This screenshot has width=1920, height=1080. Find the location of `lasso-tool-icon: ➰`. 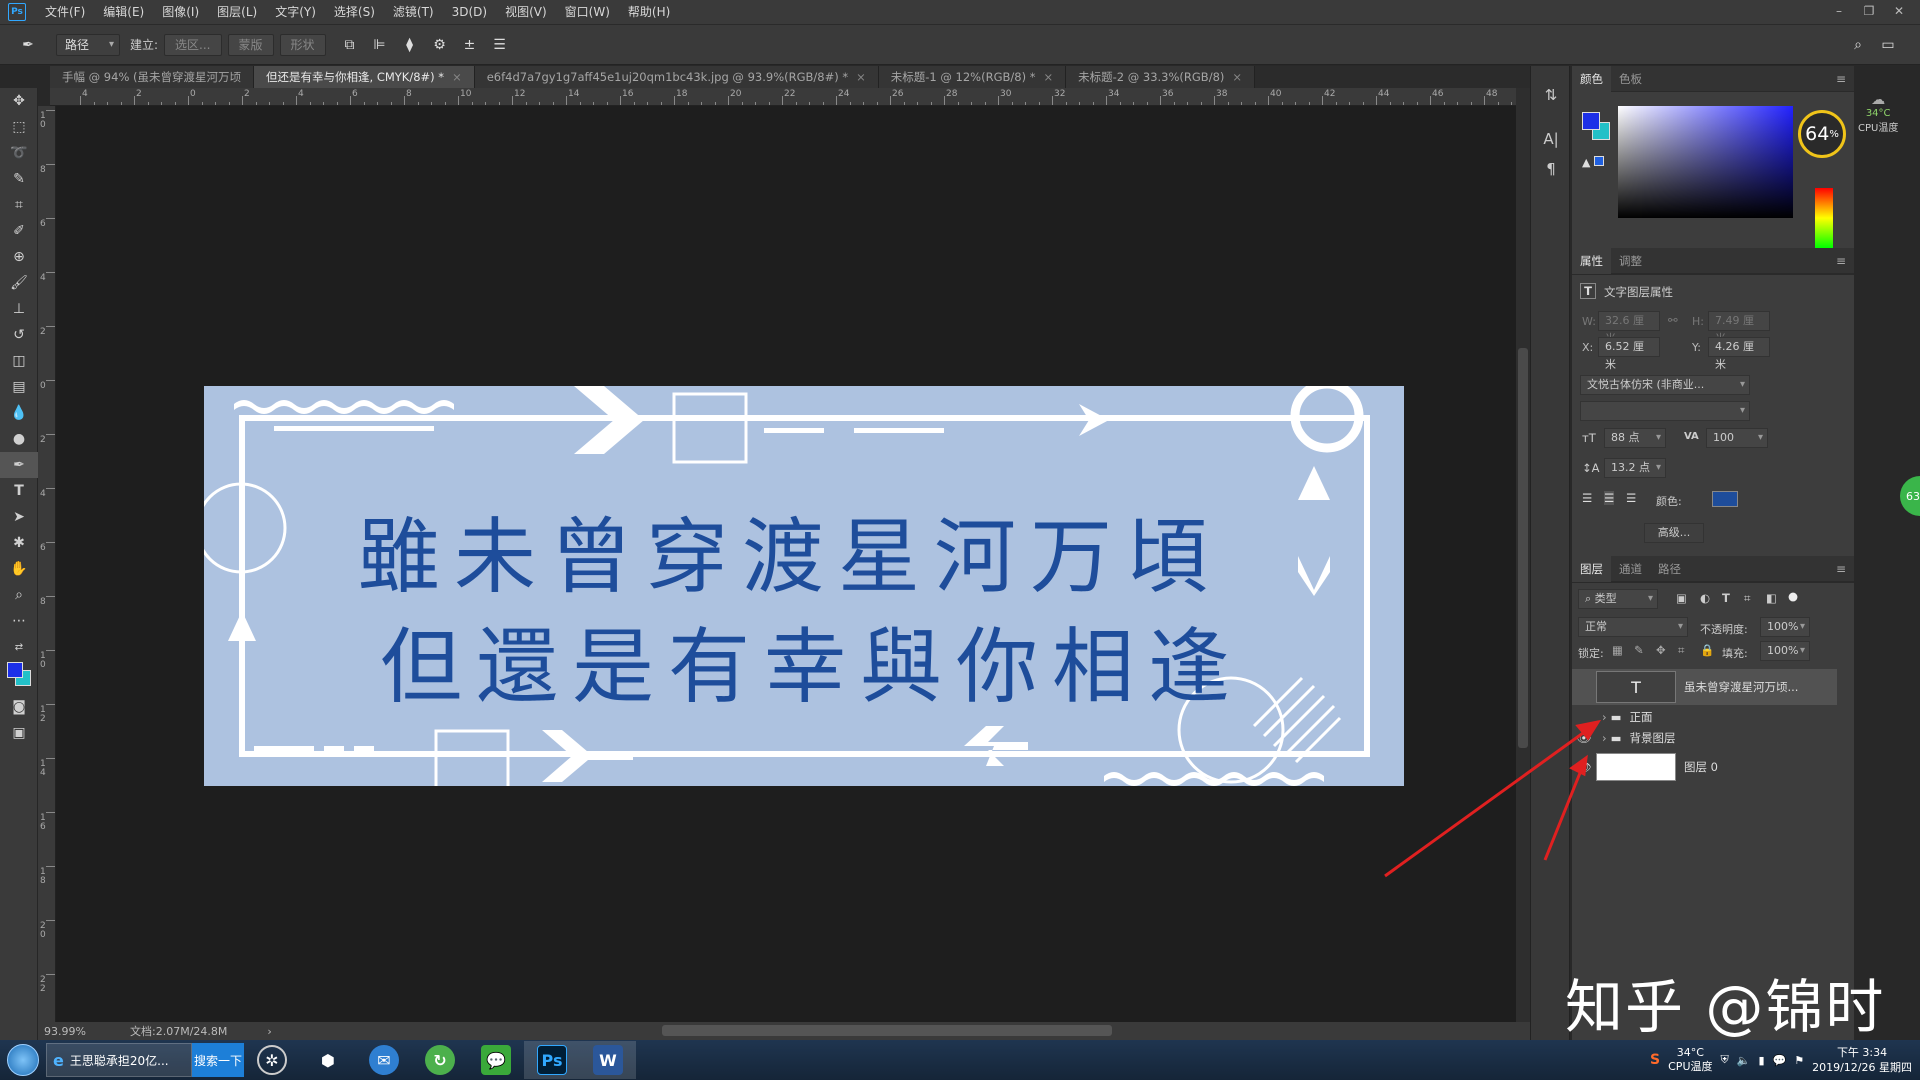

lasso-tool-icon: ➰ is located at coordinates (19, 153).